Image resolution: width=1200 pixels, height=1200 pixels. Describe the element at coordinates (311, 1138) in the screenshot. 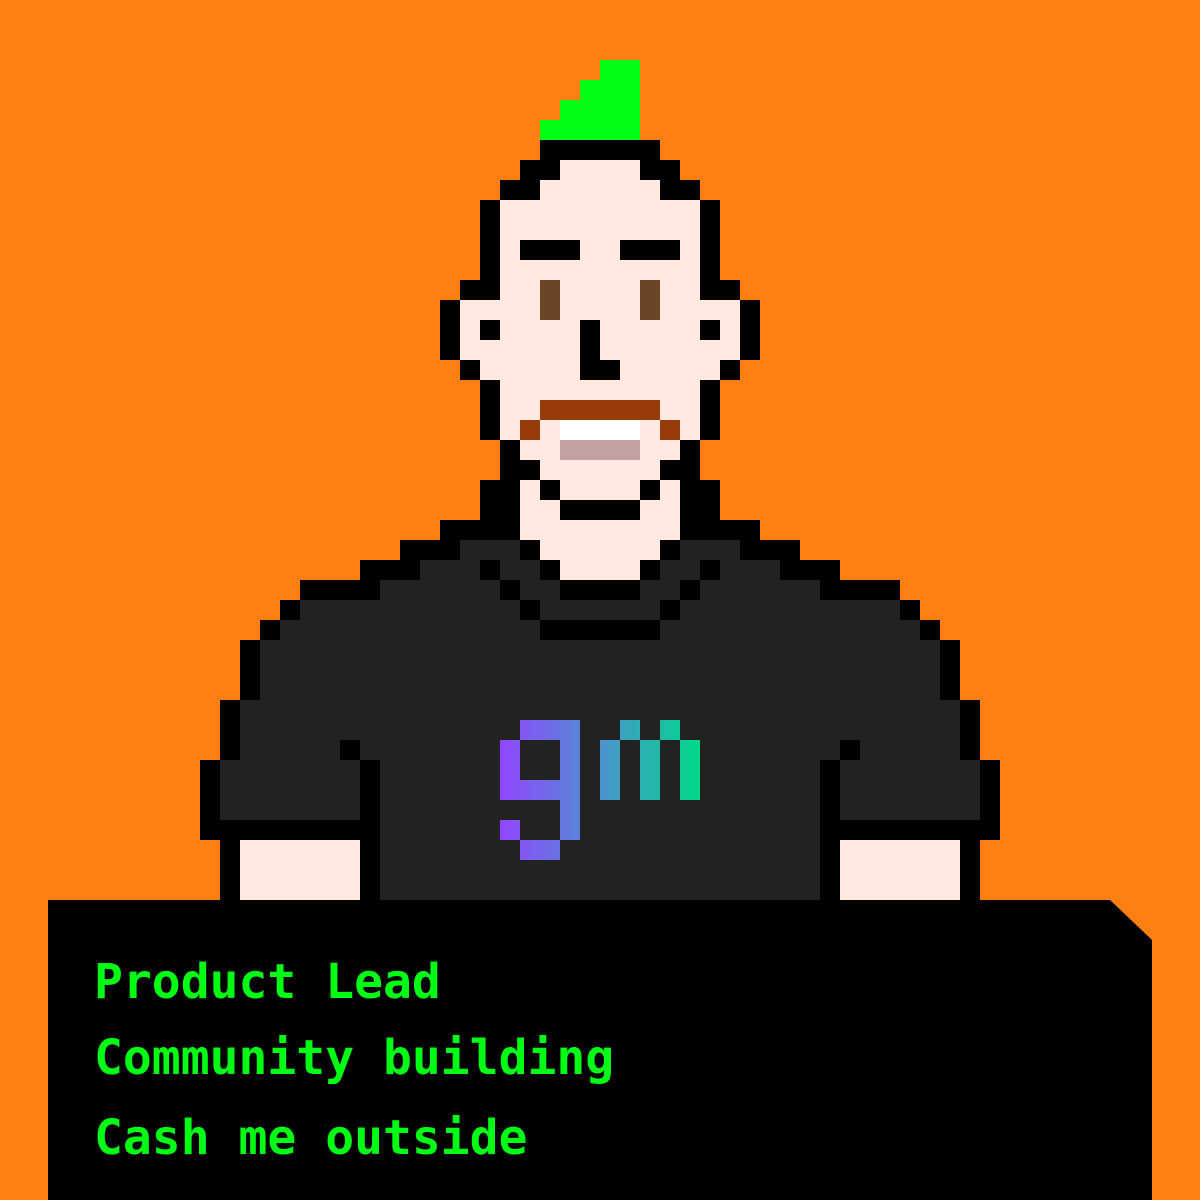

I see `tagline-text: Cash me outside` at that location.